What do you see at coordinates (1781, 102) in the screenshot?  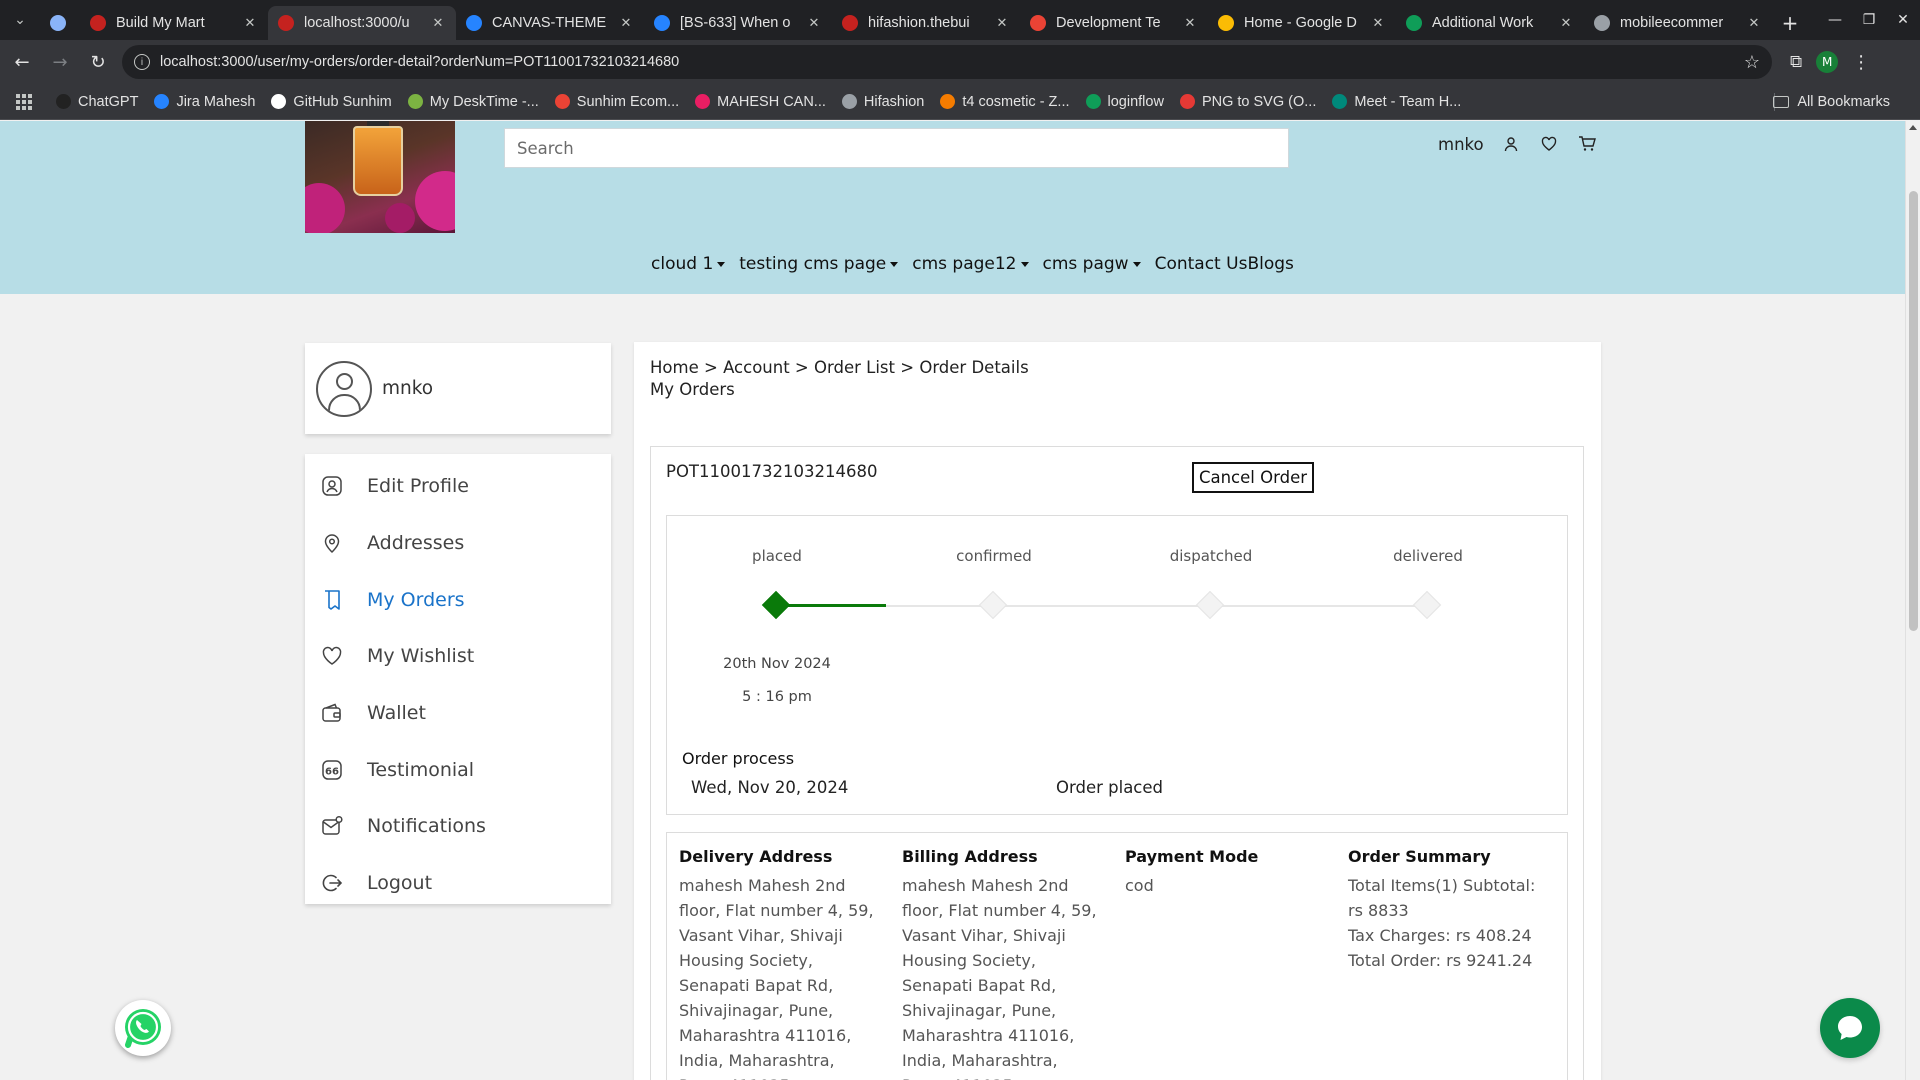 I see `folder-icon` at bounding box center [1781, 102].